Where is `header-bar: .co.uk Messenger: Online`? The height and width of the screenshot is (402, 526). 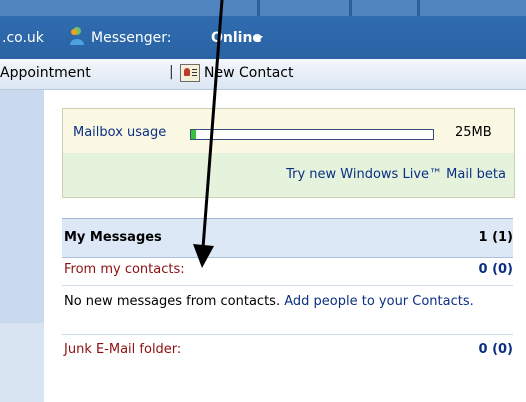
header-bar: .co.uk Messenger: Online is located at coordinates (263, 37).